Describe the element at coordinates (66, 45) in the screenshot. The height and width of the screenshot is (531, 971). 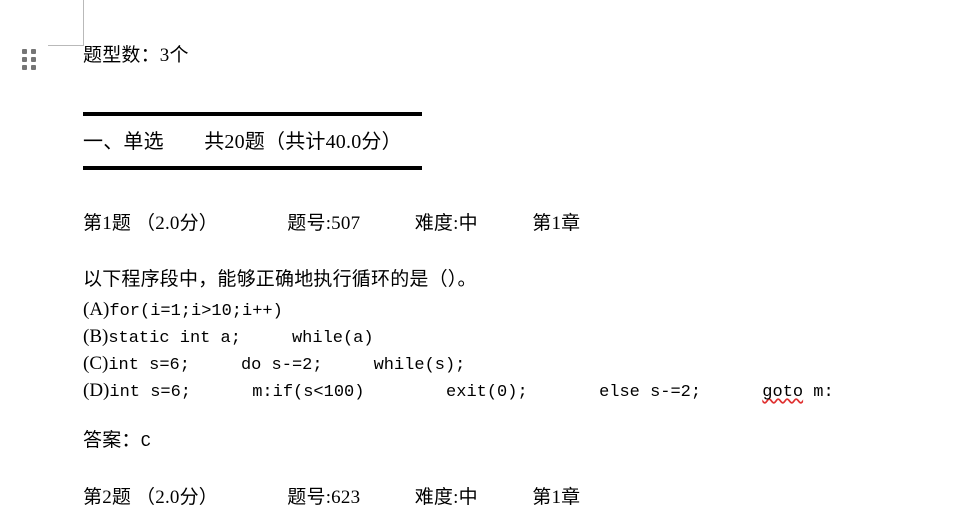
I see `page-margin-guide-horizontal` at that location.